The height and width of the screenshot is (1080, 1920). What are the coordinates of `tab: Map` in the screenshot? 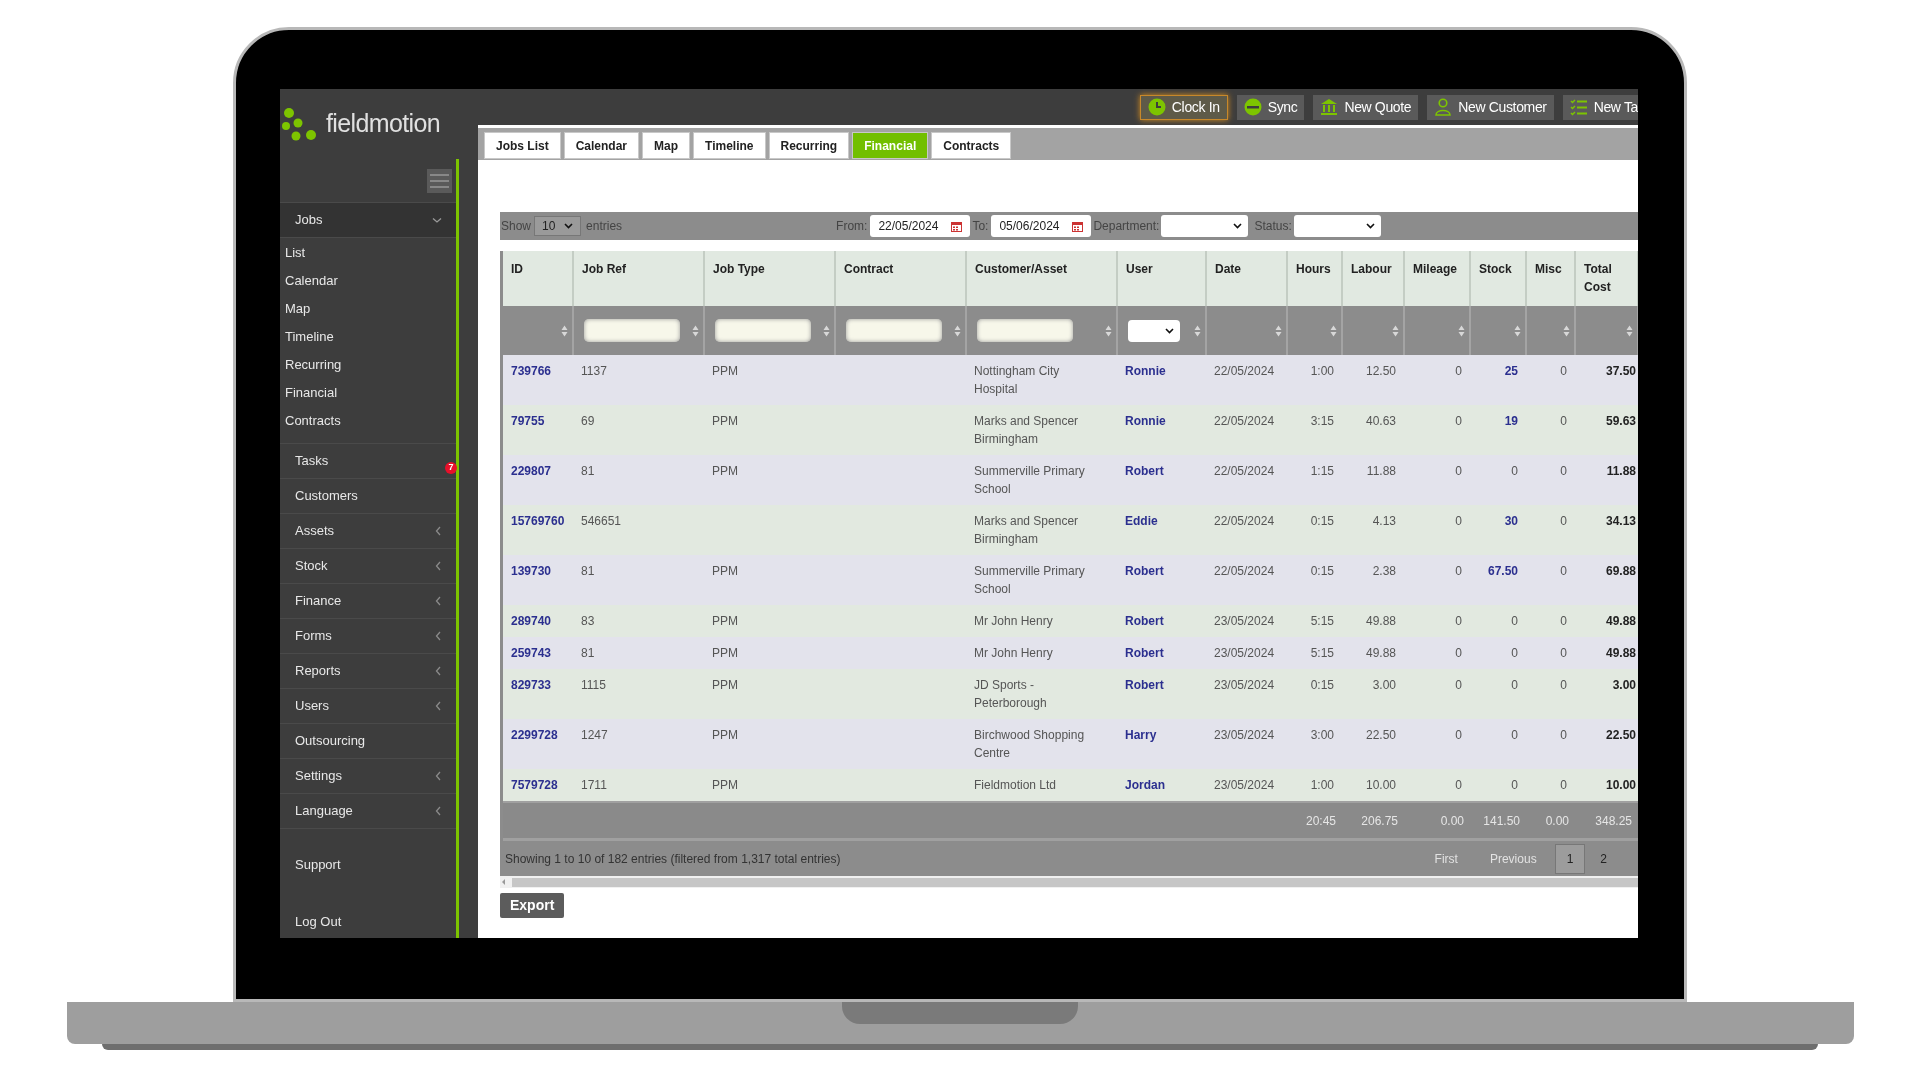 It's located at (666, 145).